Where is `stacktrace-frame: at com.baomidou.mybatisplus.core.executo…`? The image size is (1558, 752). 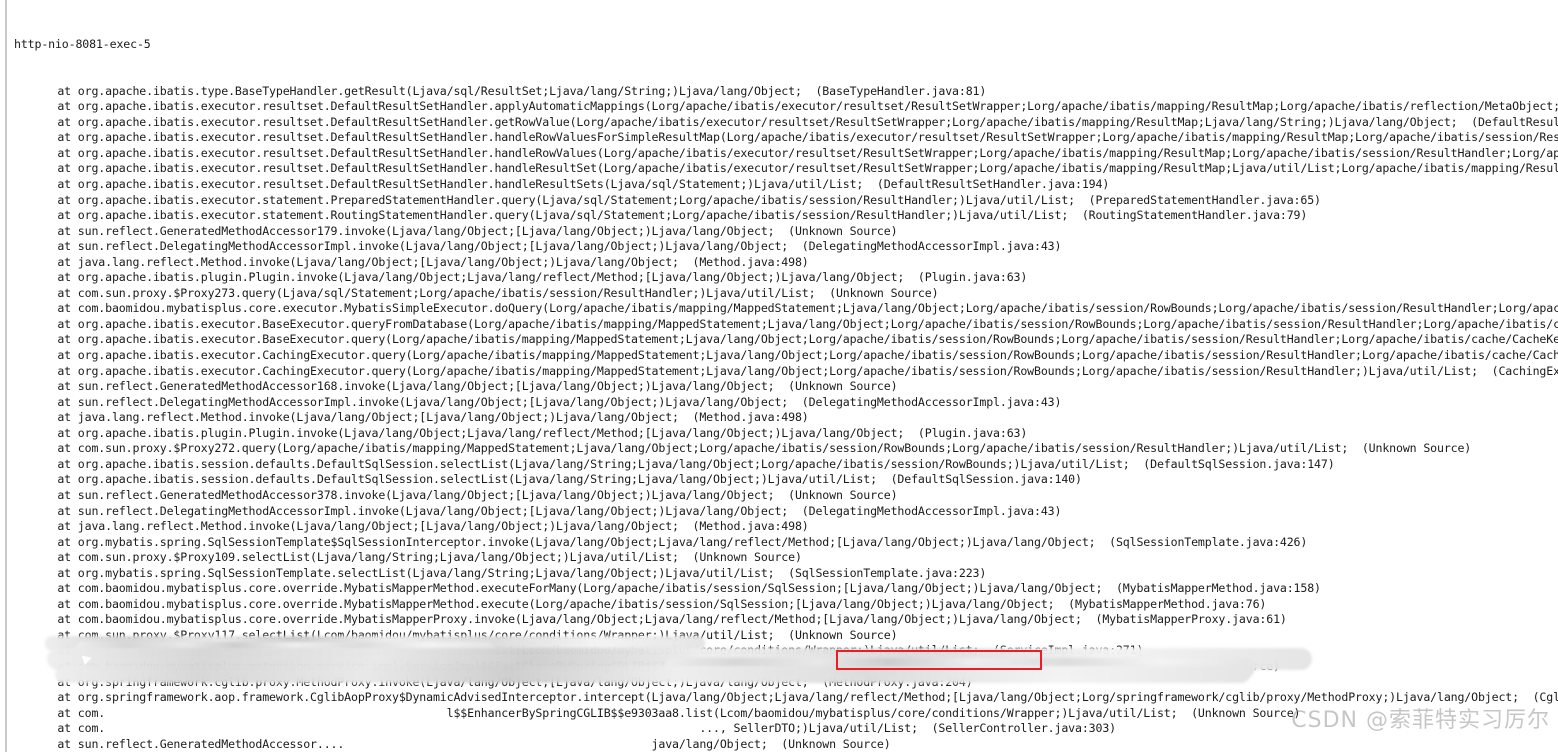
stacktrace-frame: at com.baomidou.mybatisplus.core.executo… is located at coordinates (794, 308).